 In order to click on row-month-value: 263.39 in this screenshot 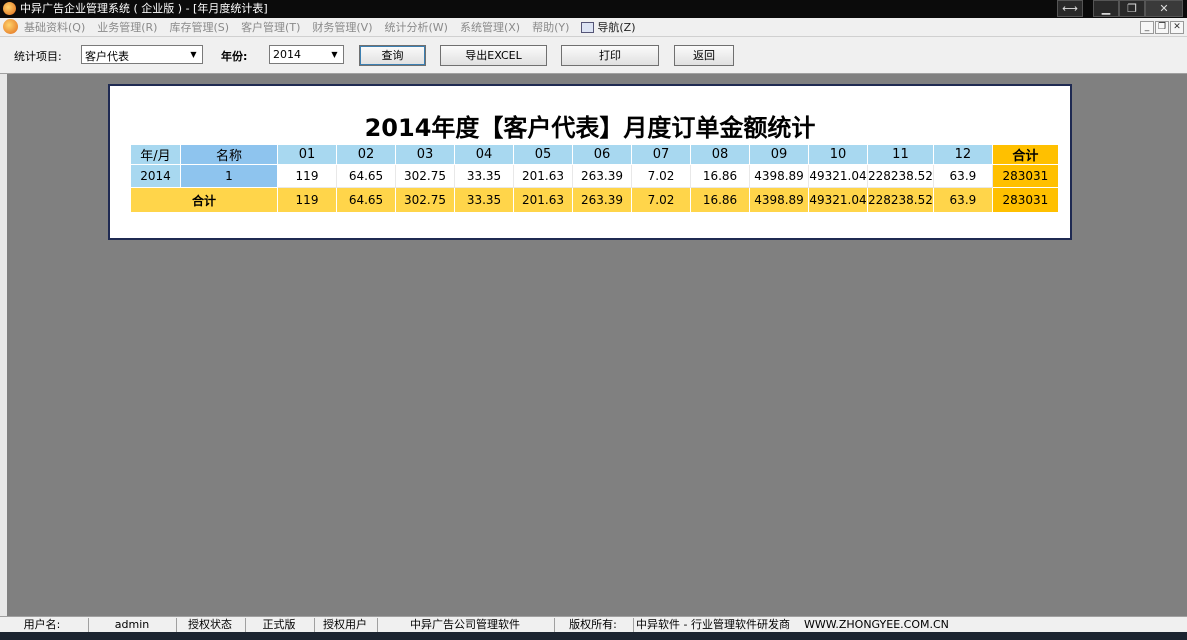, I will do `click(602, 176)`.